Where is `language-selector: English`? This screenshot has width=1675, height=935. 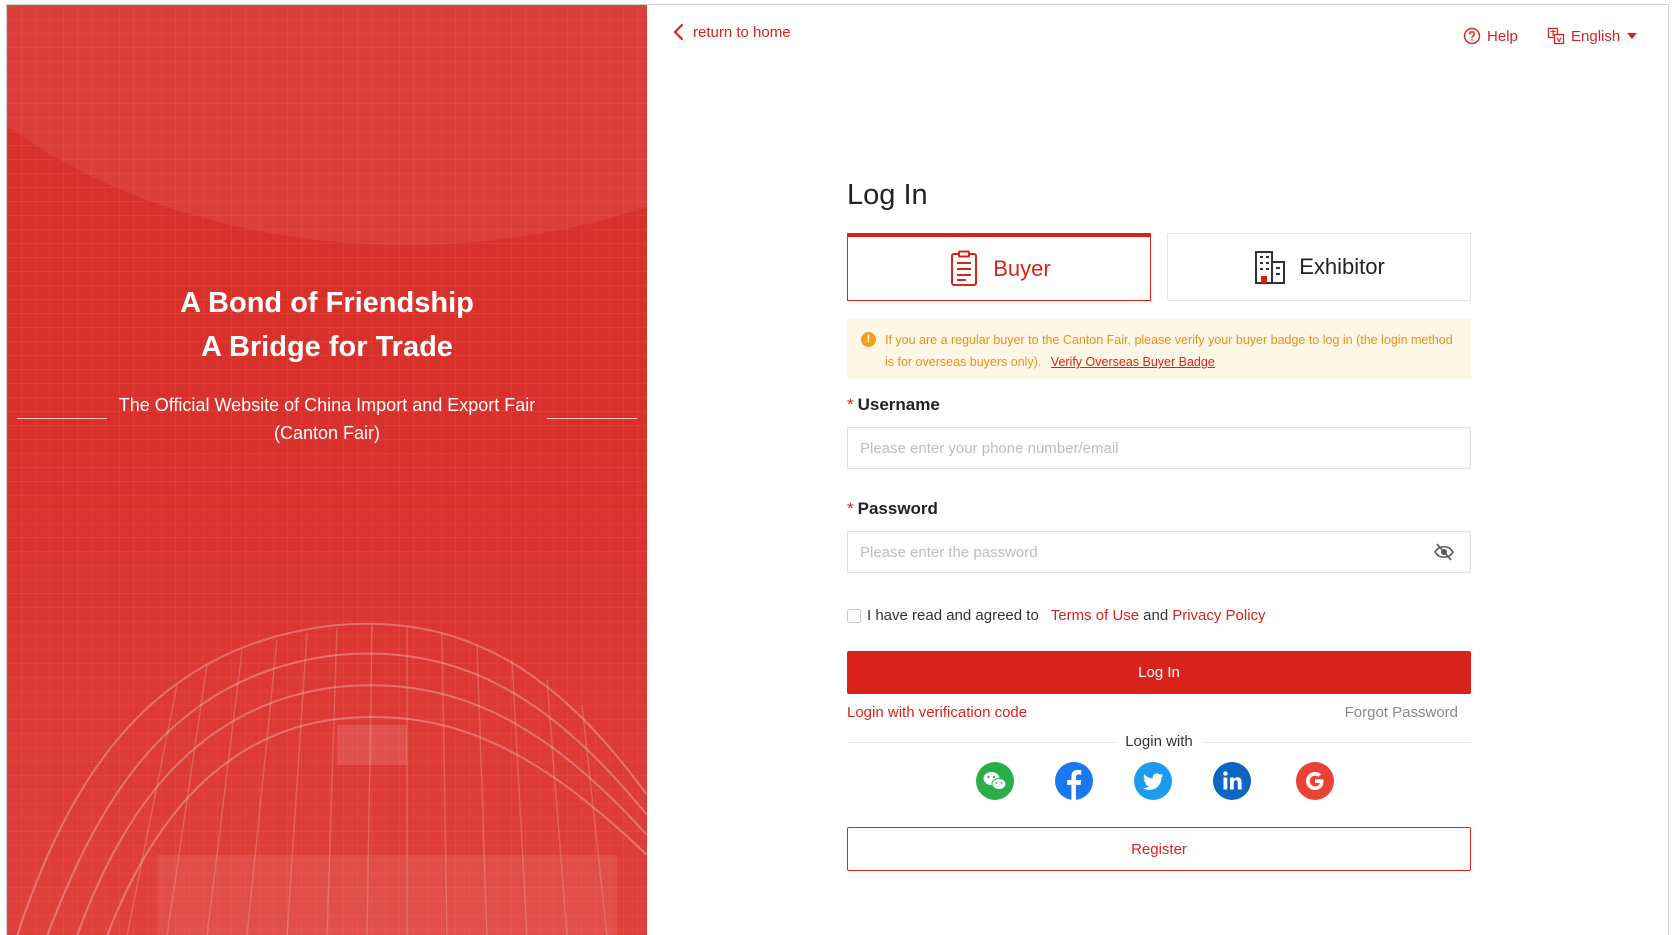
language-selector: English is located at coordinates (1592, 36).